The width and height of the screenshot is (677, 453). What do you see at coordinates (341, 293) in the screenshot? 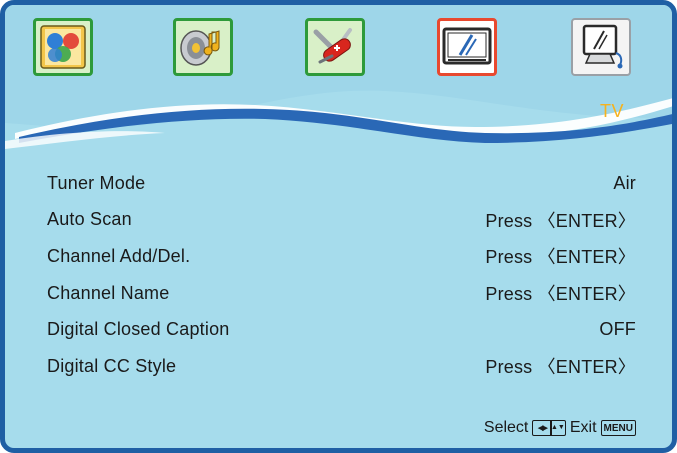
I see `menu-item-channel-name: Channel Name Press 〈ENTER〉` at bounding box center [341, 293].